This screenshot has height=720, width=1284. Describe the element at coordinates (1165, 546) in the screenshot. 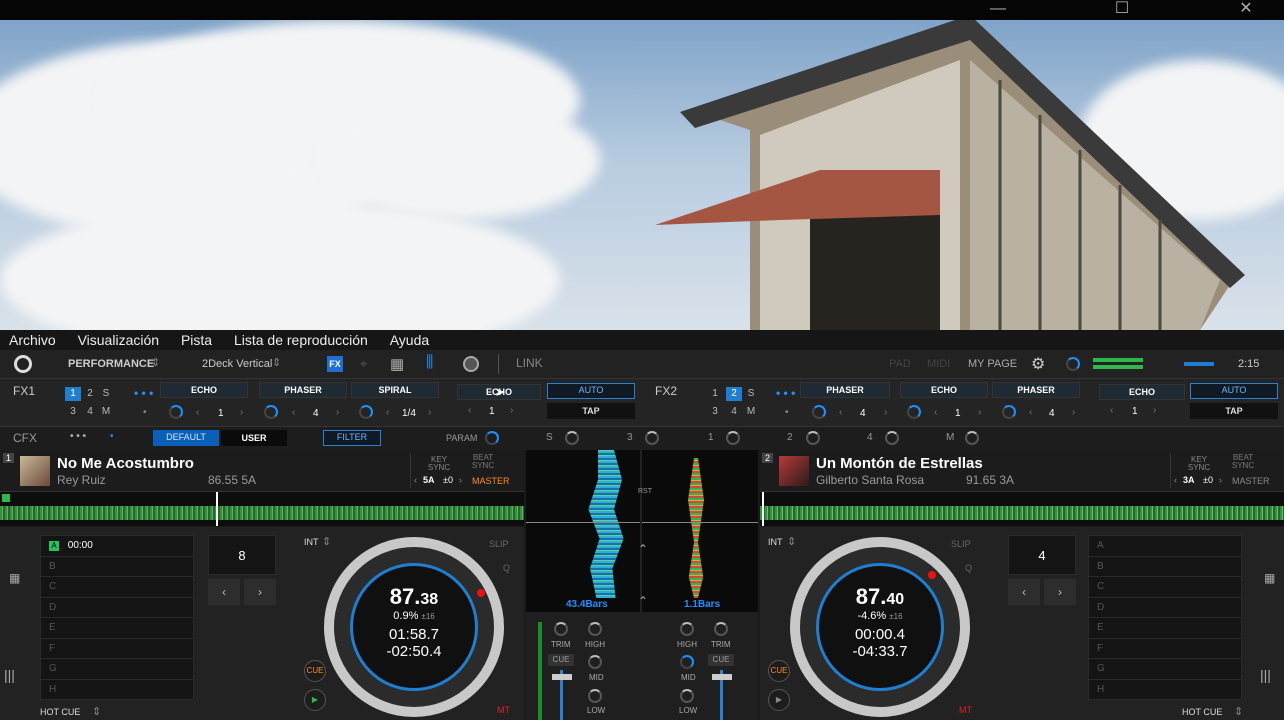

I see `deck2-hotcue-a: A` at that location.